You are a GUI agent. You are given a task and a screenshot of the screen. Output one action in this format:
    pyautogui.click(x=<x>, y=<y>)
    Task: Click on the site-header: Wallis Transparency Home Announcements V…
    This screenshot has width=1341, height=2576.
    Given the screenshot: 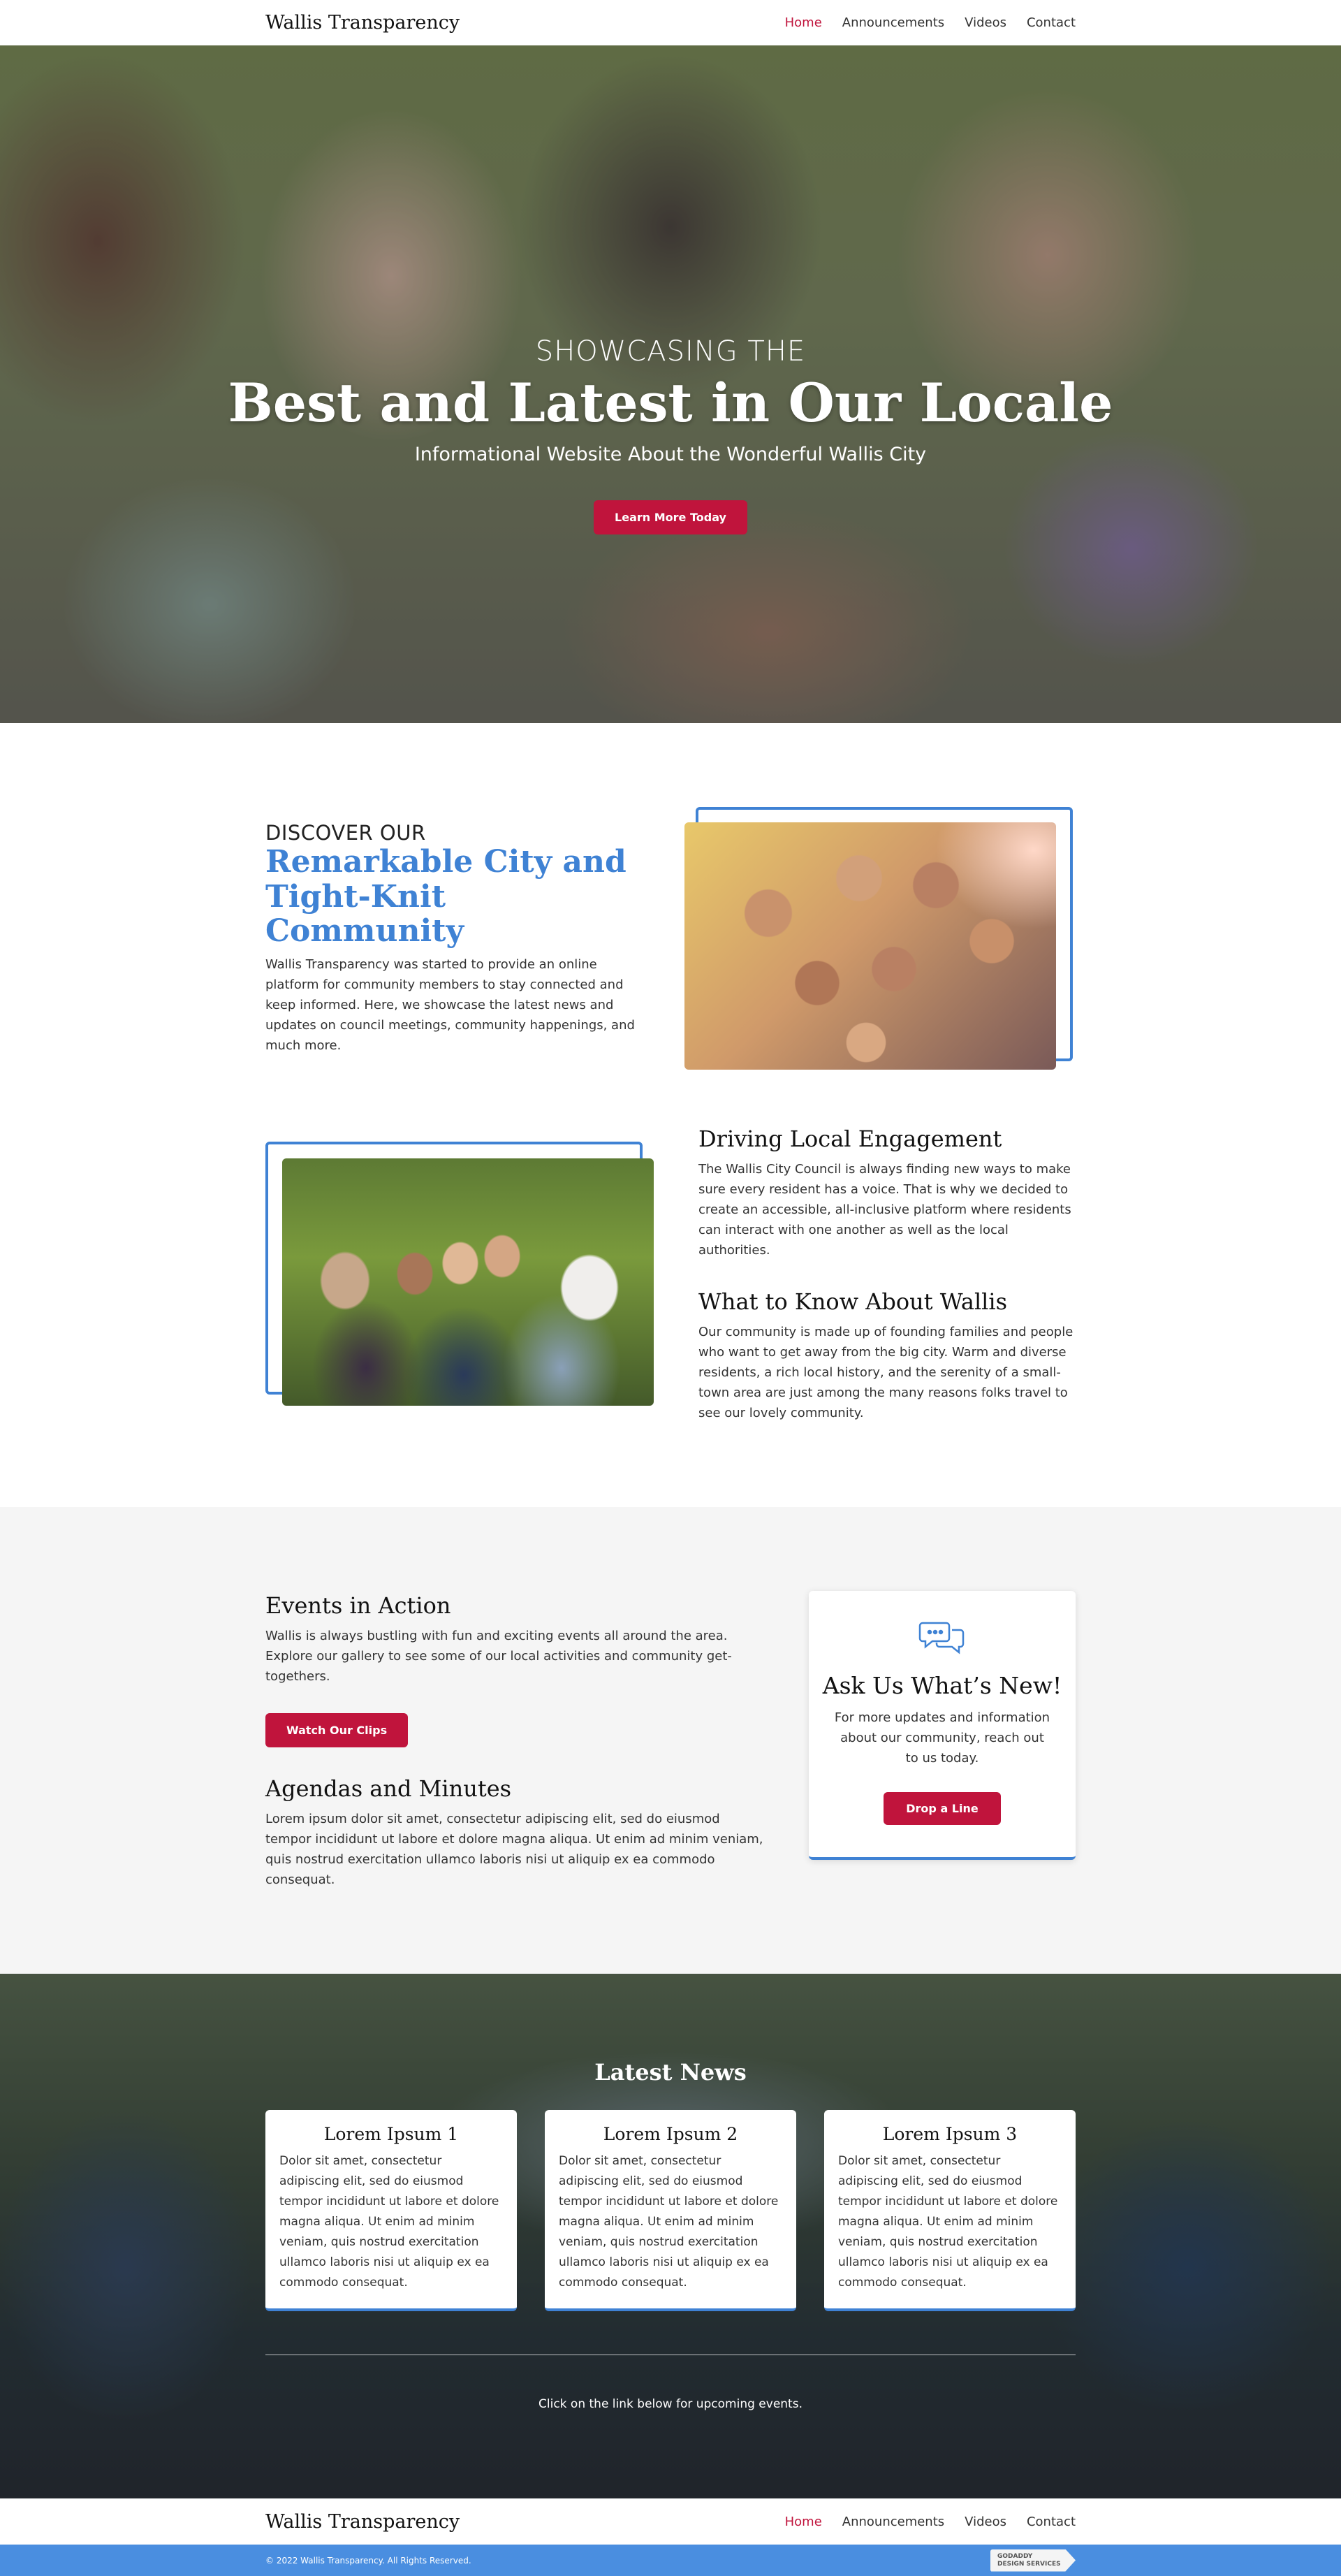 What is the action you would take?
    pyautogui.click(x=670, y=23)
    